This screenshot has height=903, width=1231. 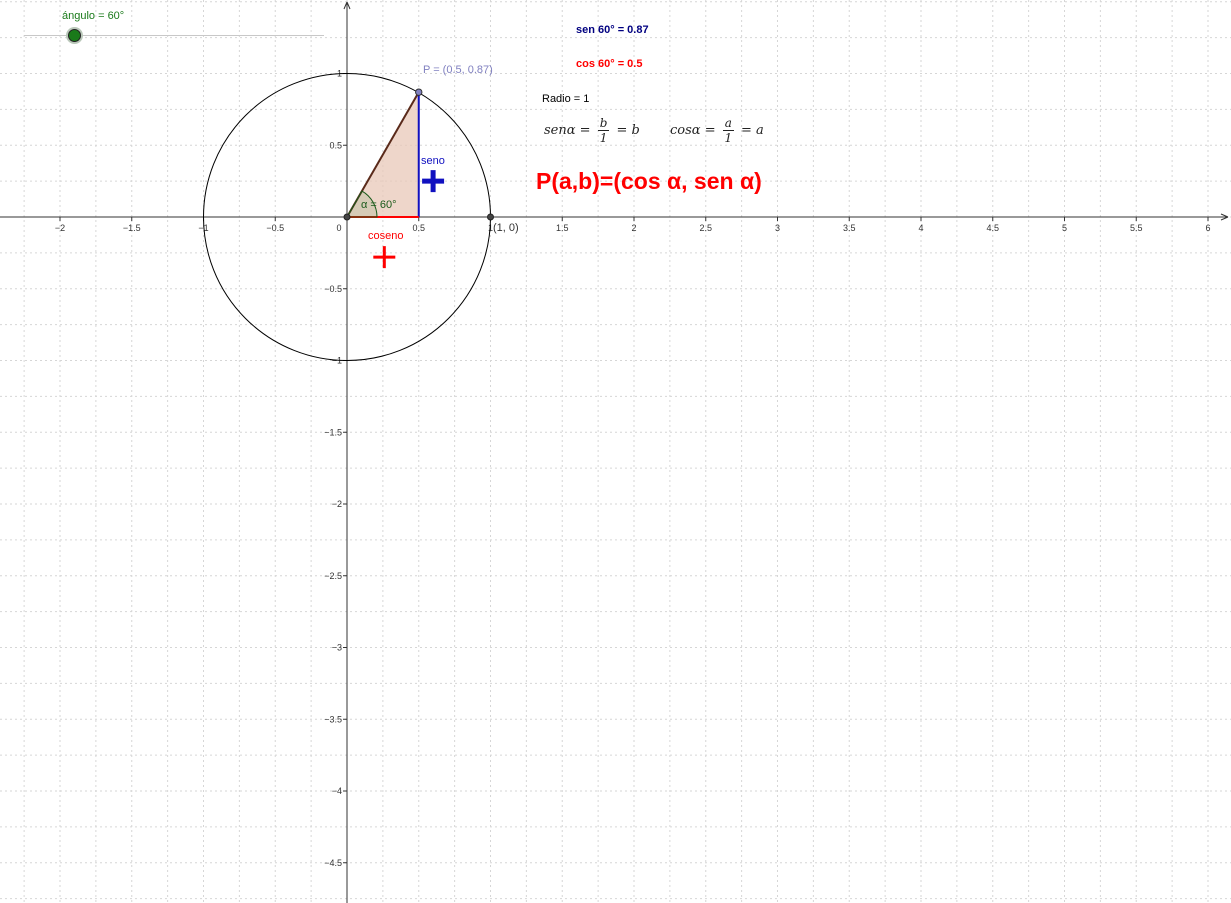 I want to click on x-tick-label: −2, so click(x=60, y=228).